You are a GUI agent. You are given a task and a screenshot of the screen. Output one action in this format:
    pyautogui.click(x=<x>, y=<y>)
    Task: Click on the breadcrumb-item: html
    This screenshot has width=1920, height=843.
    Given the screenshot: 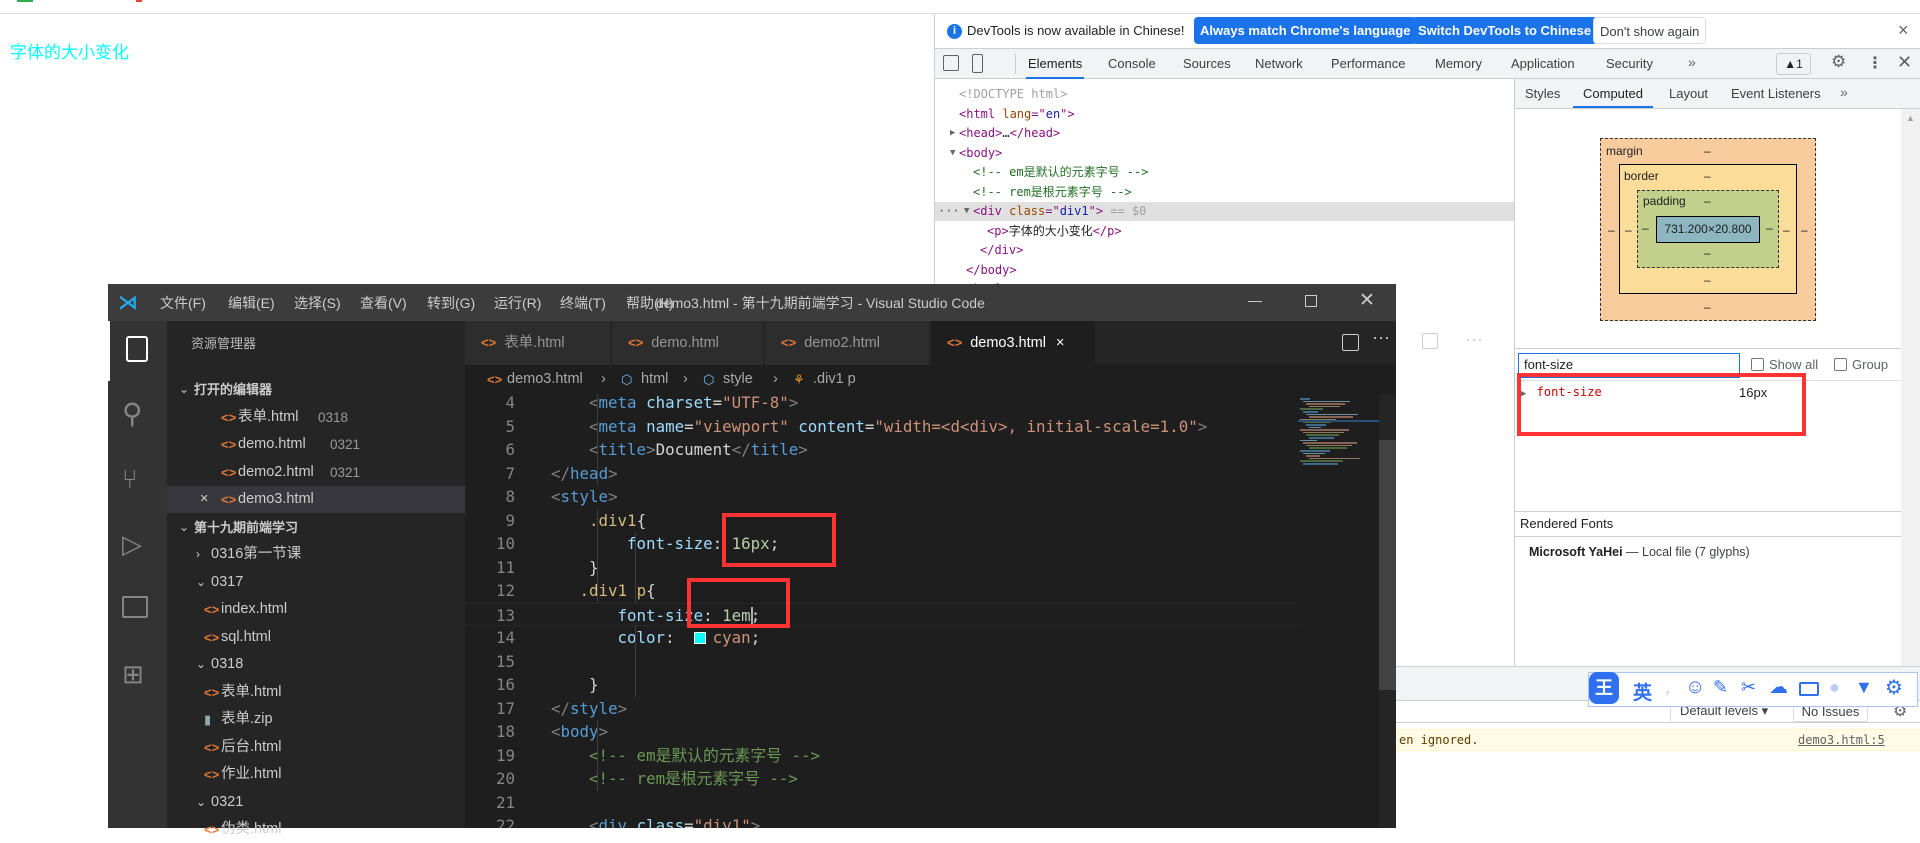 What is the action you would take?
    pyautogui.click(x=654, y=379)
    